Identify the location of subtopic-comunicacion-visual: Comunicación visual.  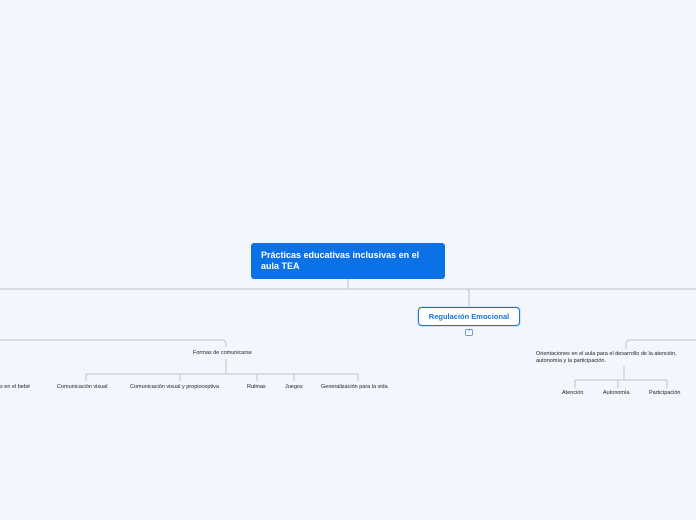
(82, 387).